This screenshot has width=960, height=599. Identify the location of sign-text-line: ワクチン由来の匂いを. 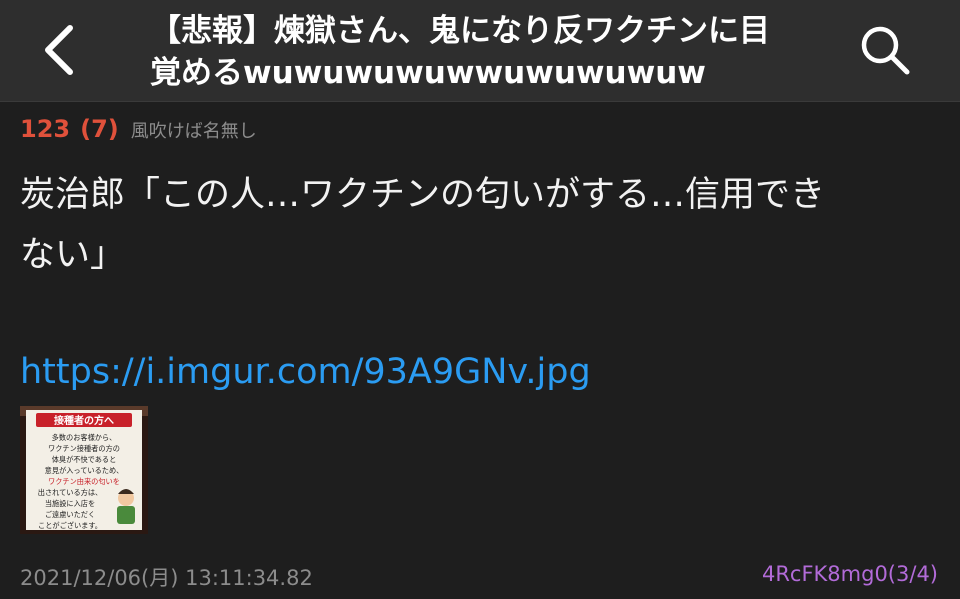
(84, 481).